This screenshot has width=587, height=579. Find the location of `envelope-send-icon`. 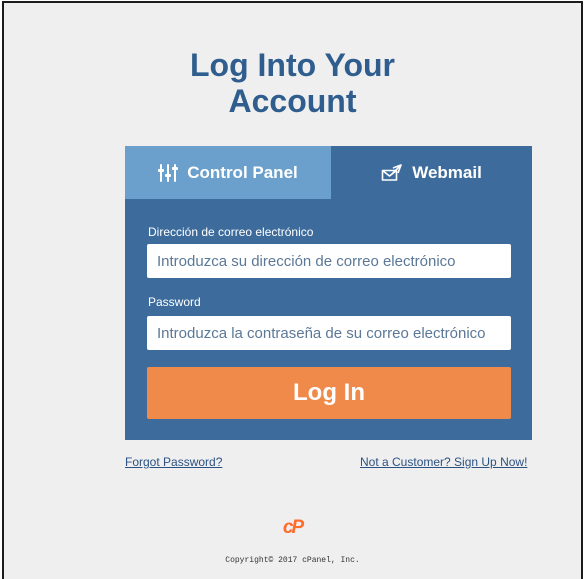

envelope-send-icon is located at coordinates (392, 172).